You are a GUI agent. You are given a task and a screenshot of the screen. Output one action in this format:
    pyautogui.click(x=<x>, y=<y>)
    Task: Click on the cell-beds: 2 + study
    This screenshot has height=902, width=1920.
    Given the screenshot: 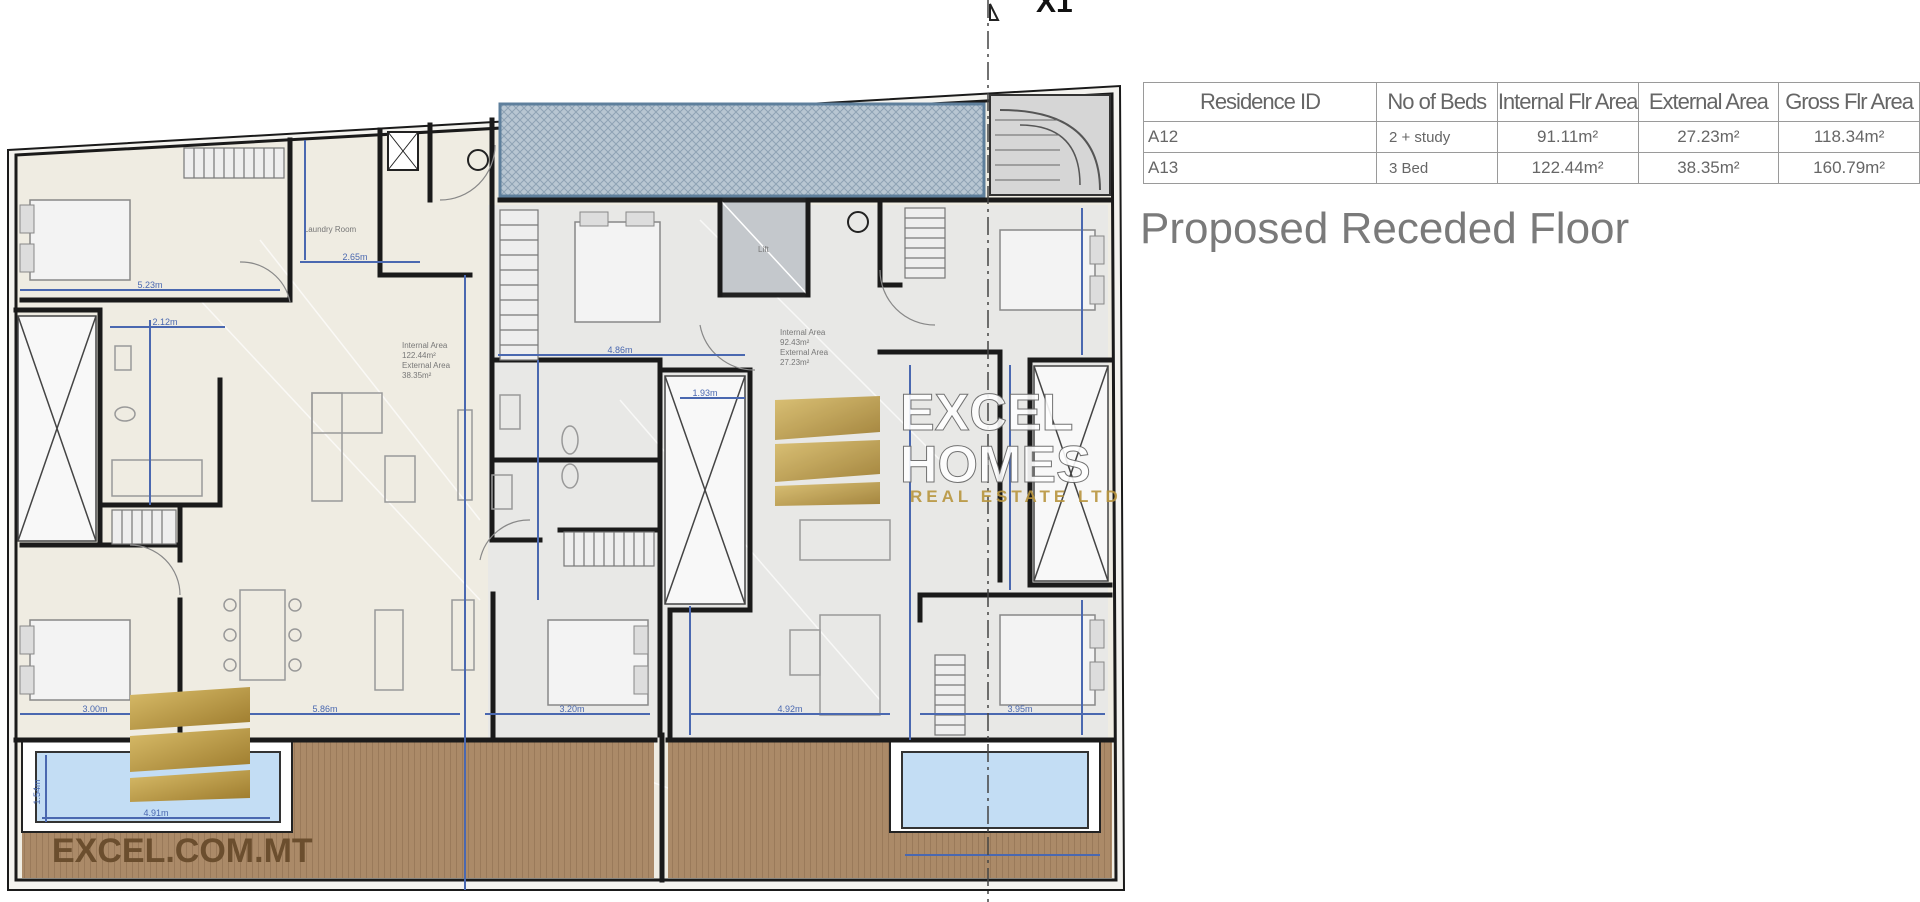 What is the action you would take?
    pyautogui.click(x=1436, y=137)
    